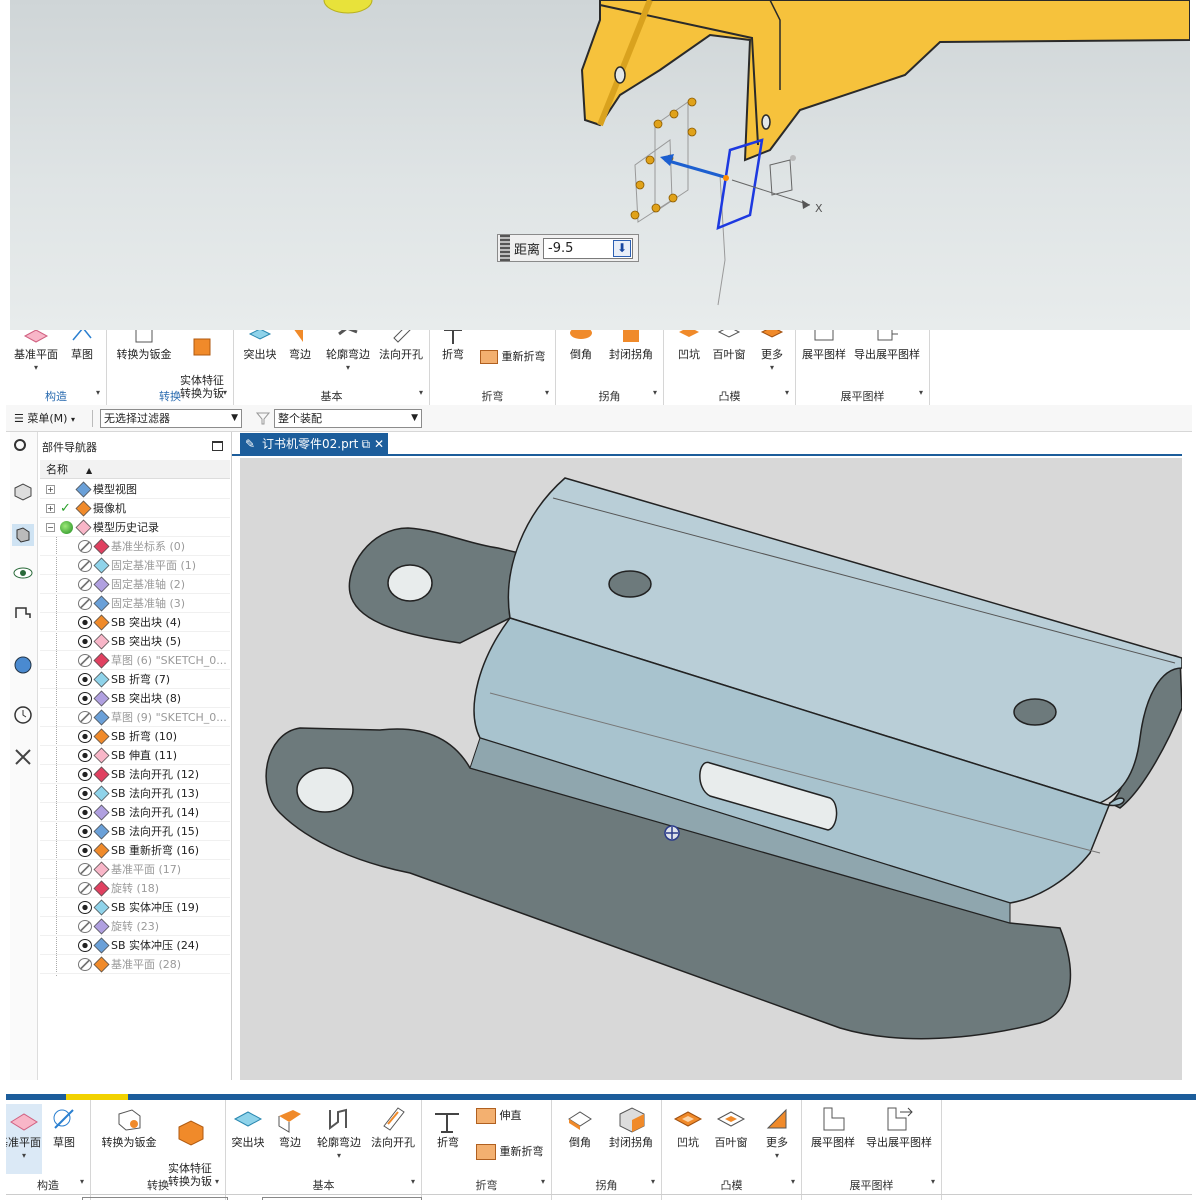 The image size is (1200, 1200). Describe the element at coordinates (135, 812) in the screenshot. I see `tree-item: SB 法向开孔 (14)` at that location.